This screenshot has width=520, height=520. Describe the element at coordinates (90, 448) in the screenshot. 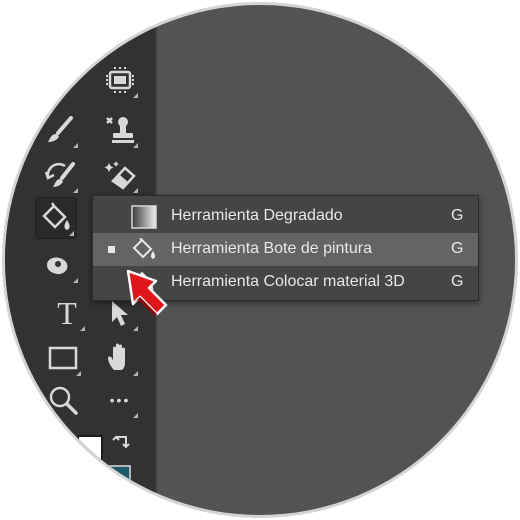

I see `foreground-color` at that location.